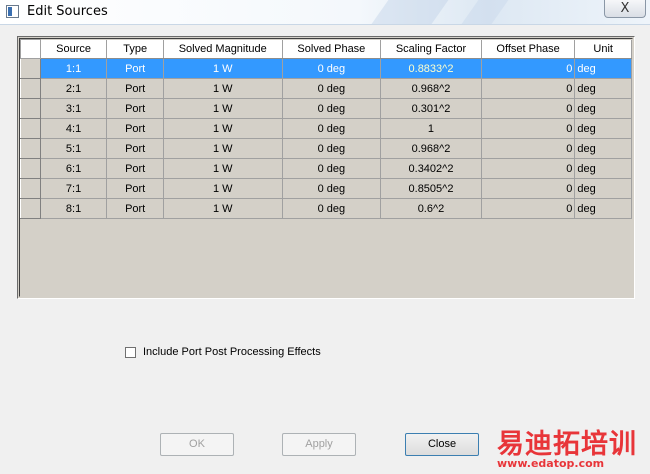 This screenshot has height=474, width=650. I want to click on cell-source: 6:1, so click(74, 168).